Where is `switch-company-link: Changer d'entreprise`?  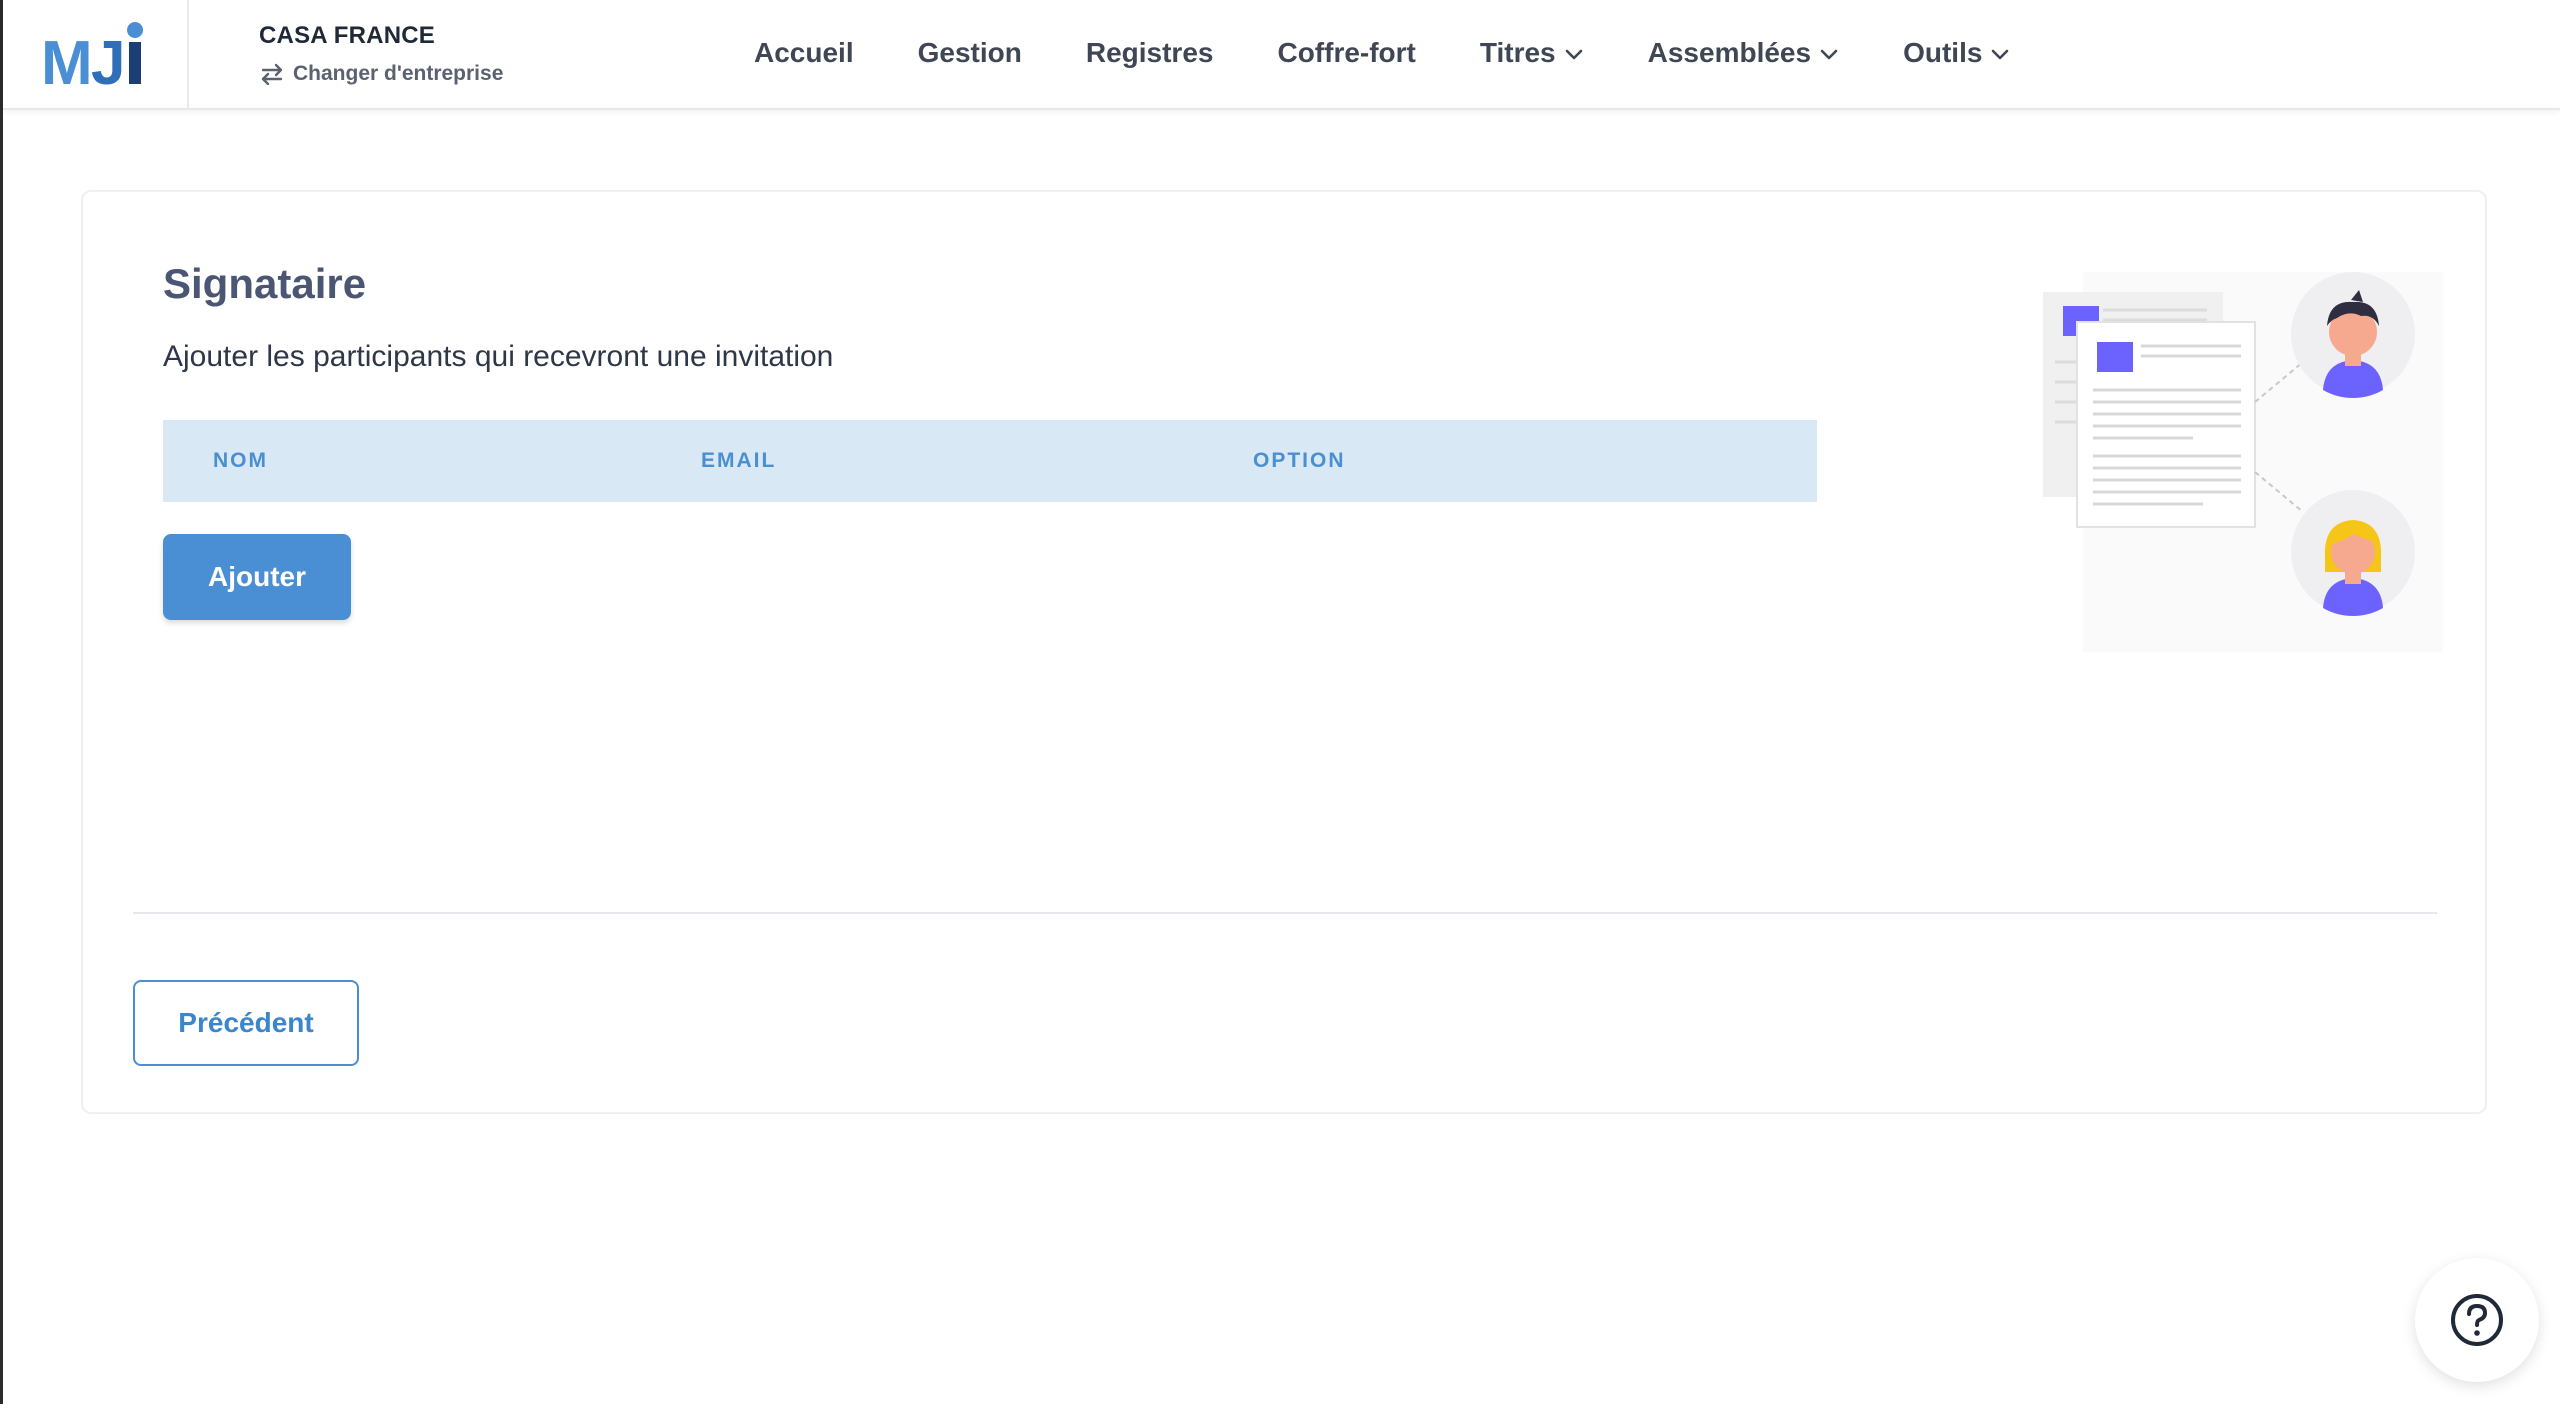 switch-company-link: Changer d'entreprise is located at coordinates (381, 74).